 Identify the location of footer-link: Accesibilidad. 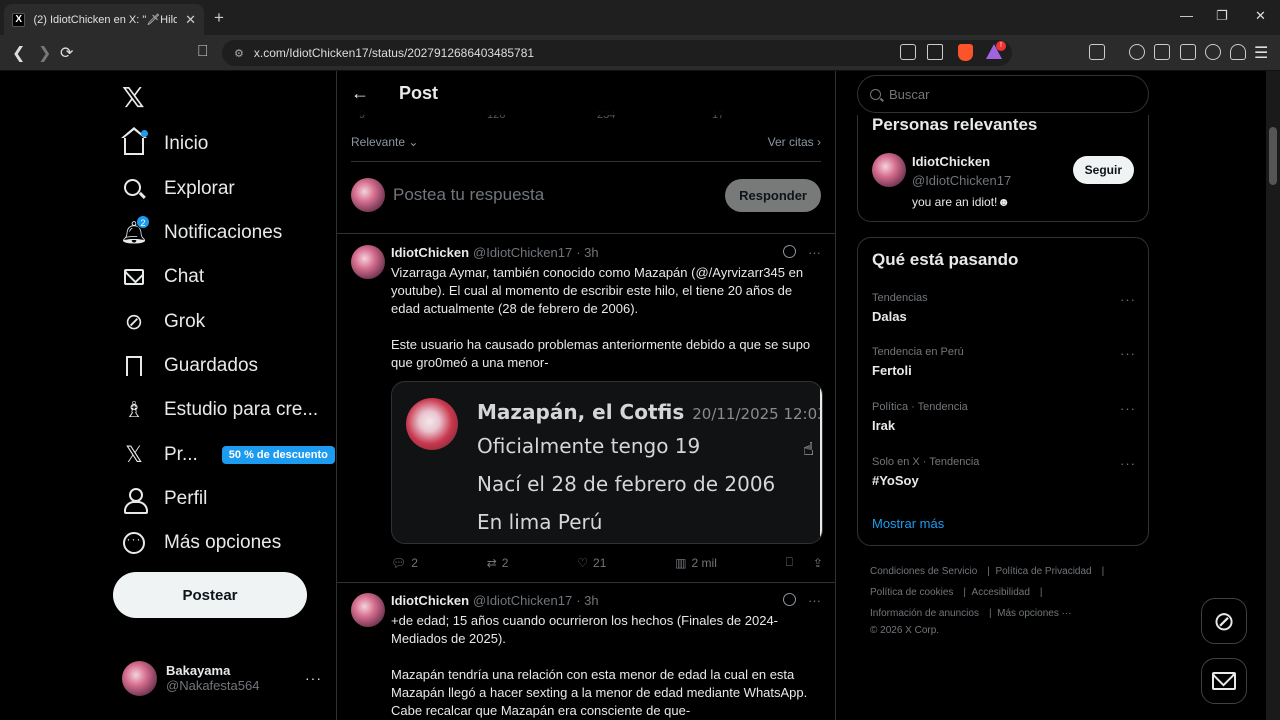
(1001, 592).